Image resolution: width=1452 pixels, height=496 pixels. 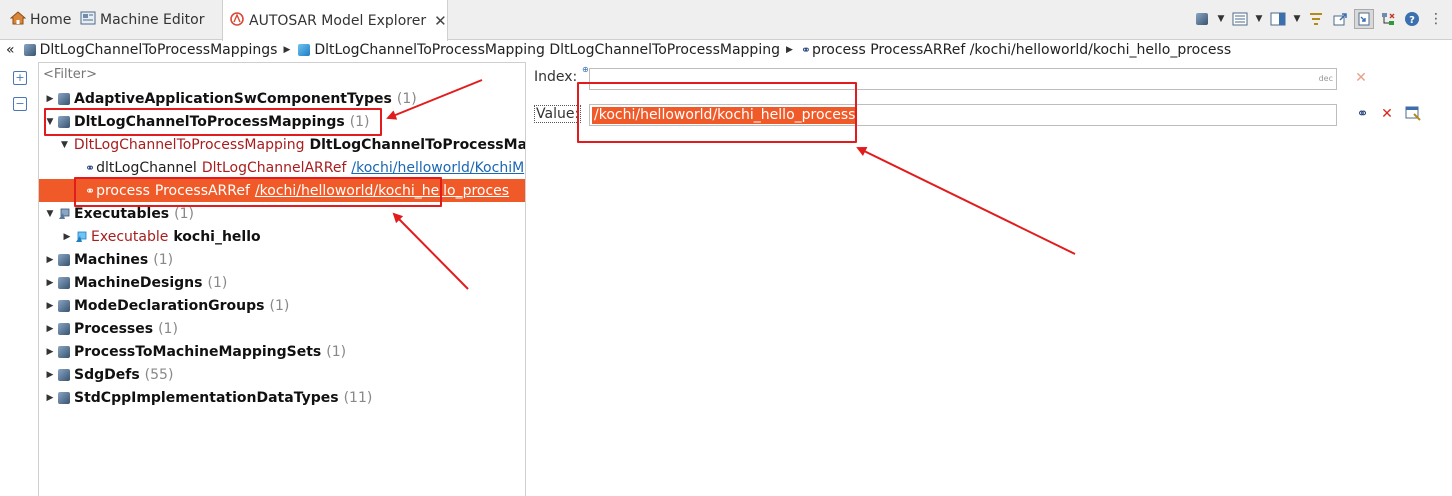 I want to click on tab-machine-editor-label: Machine Editor, so click(x=152, y=20).